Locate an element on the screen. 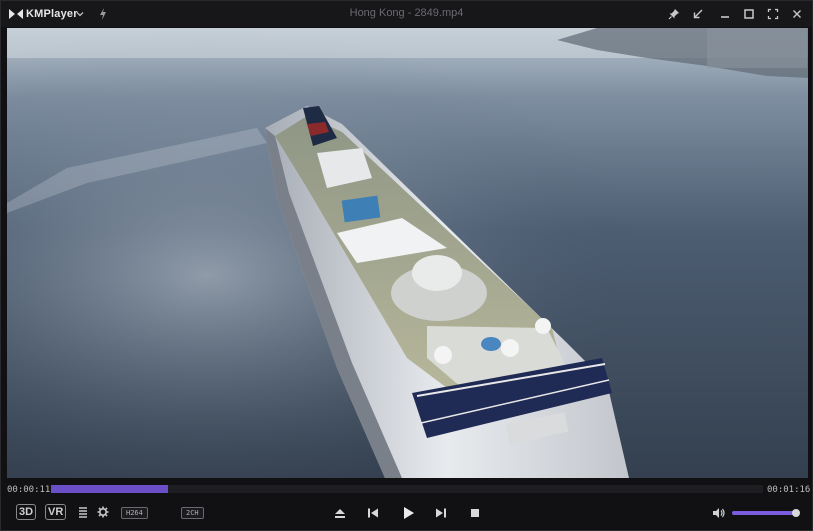 This screenshot has width=813, height=531. stop-button is located at coordinates (475, 513).